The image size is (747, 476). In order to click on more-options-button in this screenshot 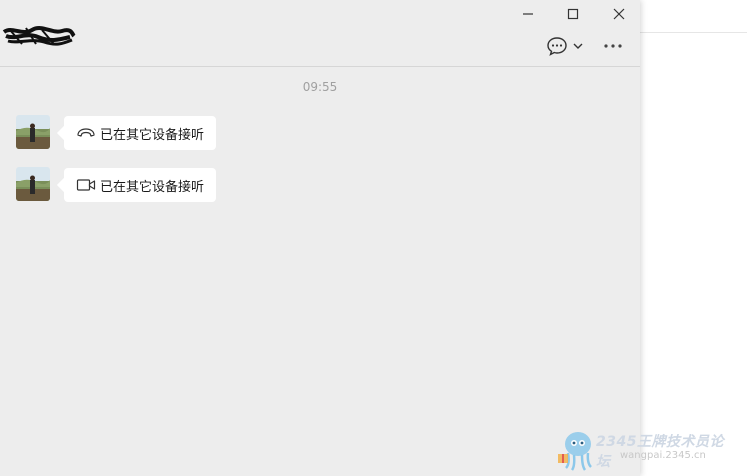, I will do `click(613, 46)`.